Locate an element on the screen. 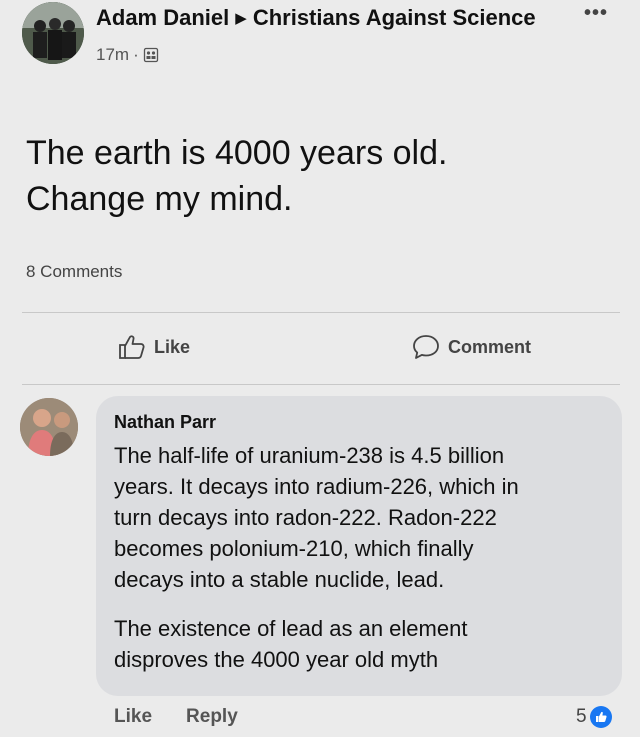 This screenshot has height=737, width=640. speech-bubble-icon is located at coordinates (426, 347).